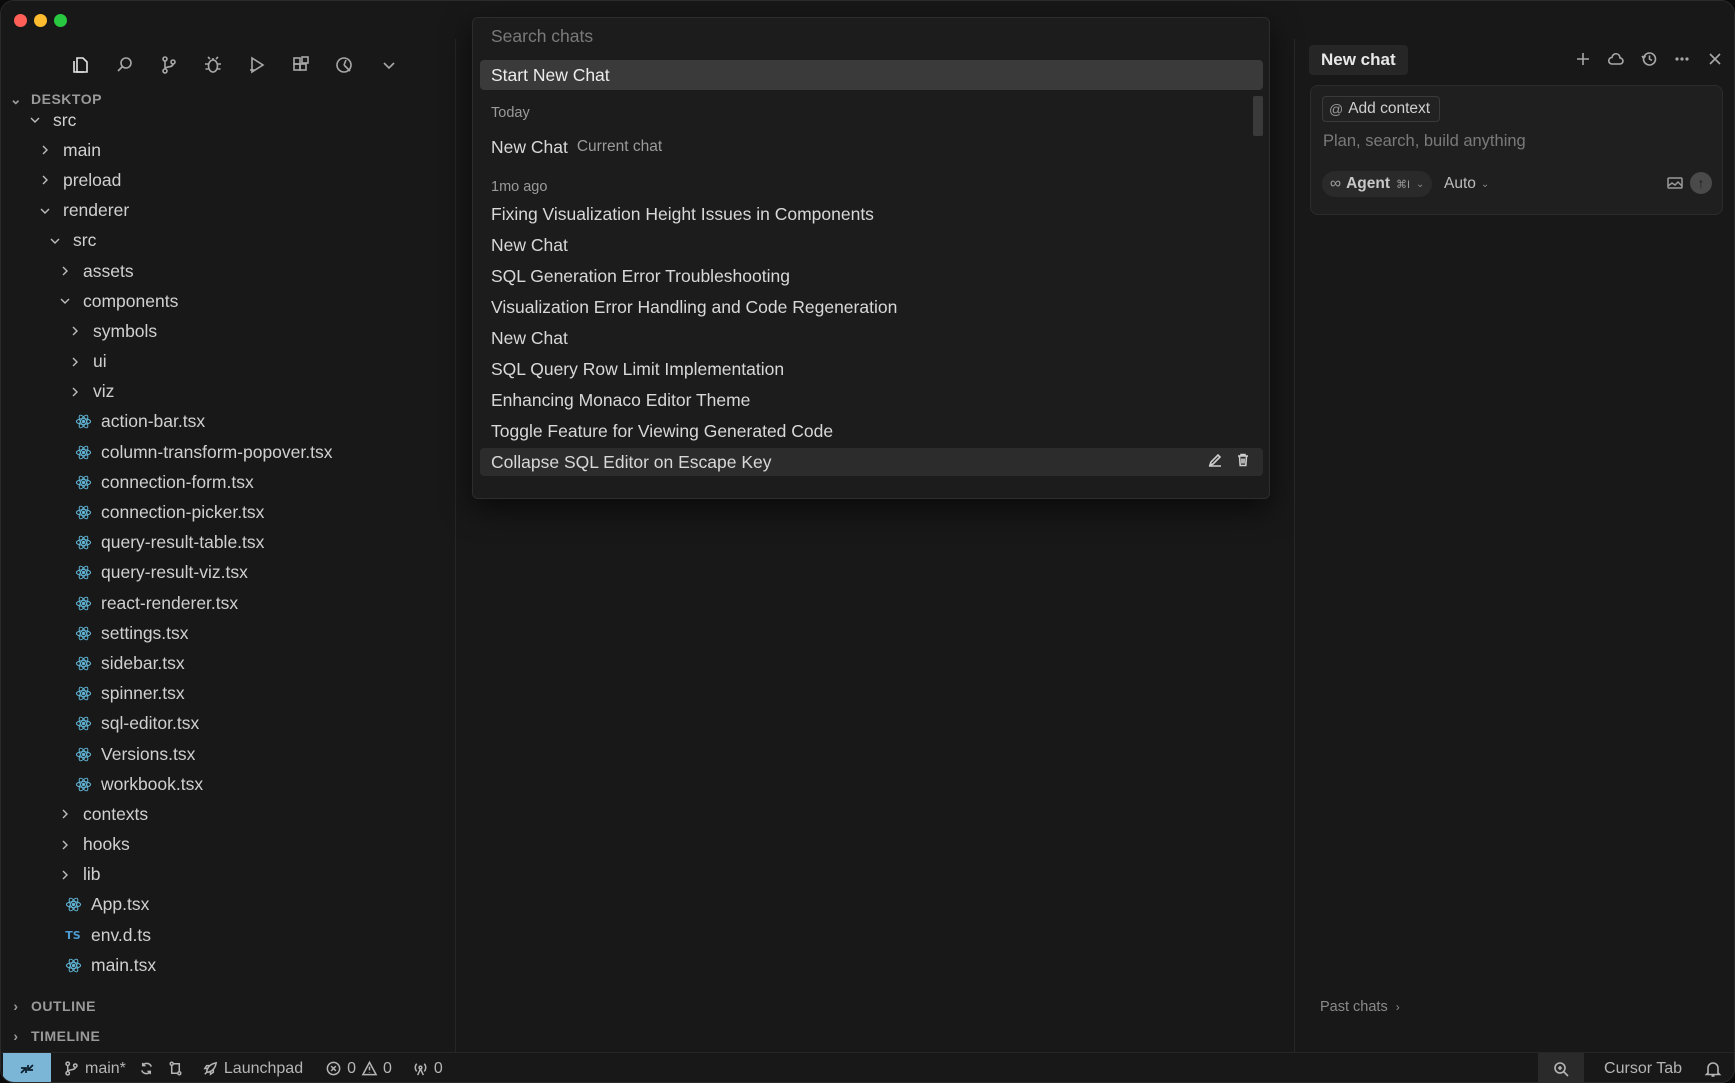  I want to click on chat-item-current: New Chat Current chat, so click(576, 147).